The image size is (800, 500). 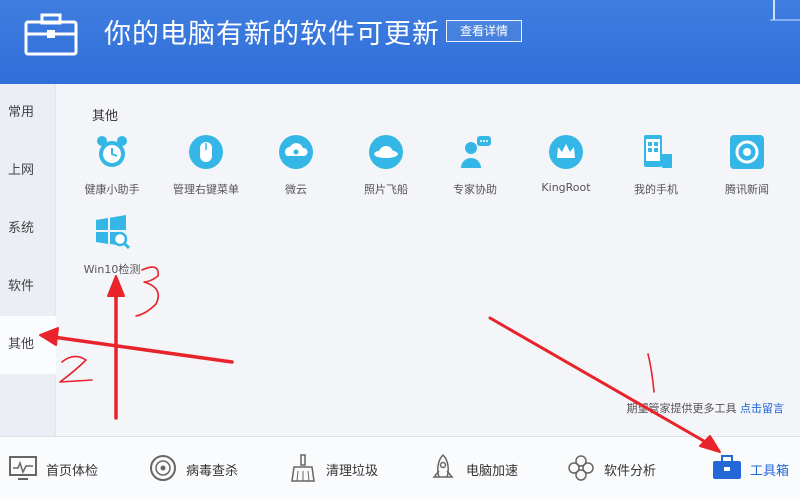 I want to click on news-icon, so click(x=747, y=152).